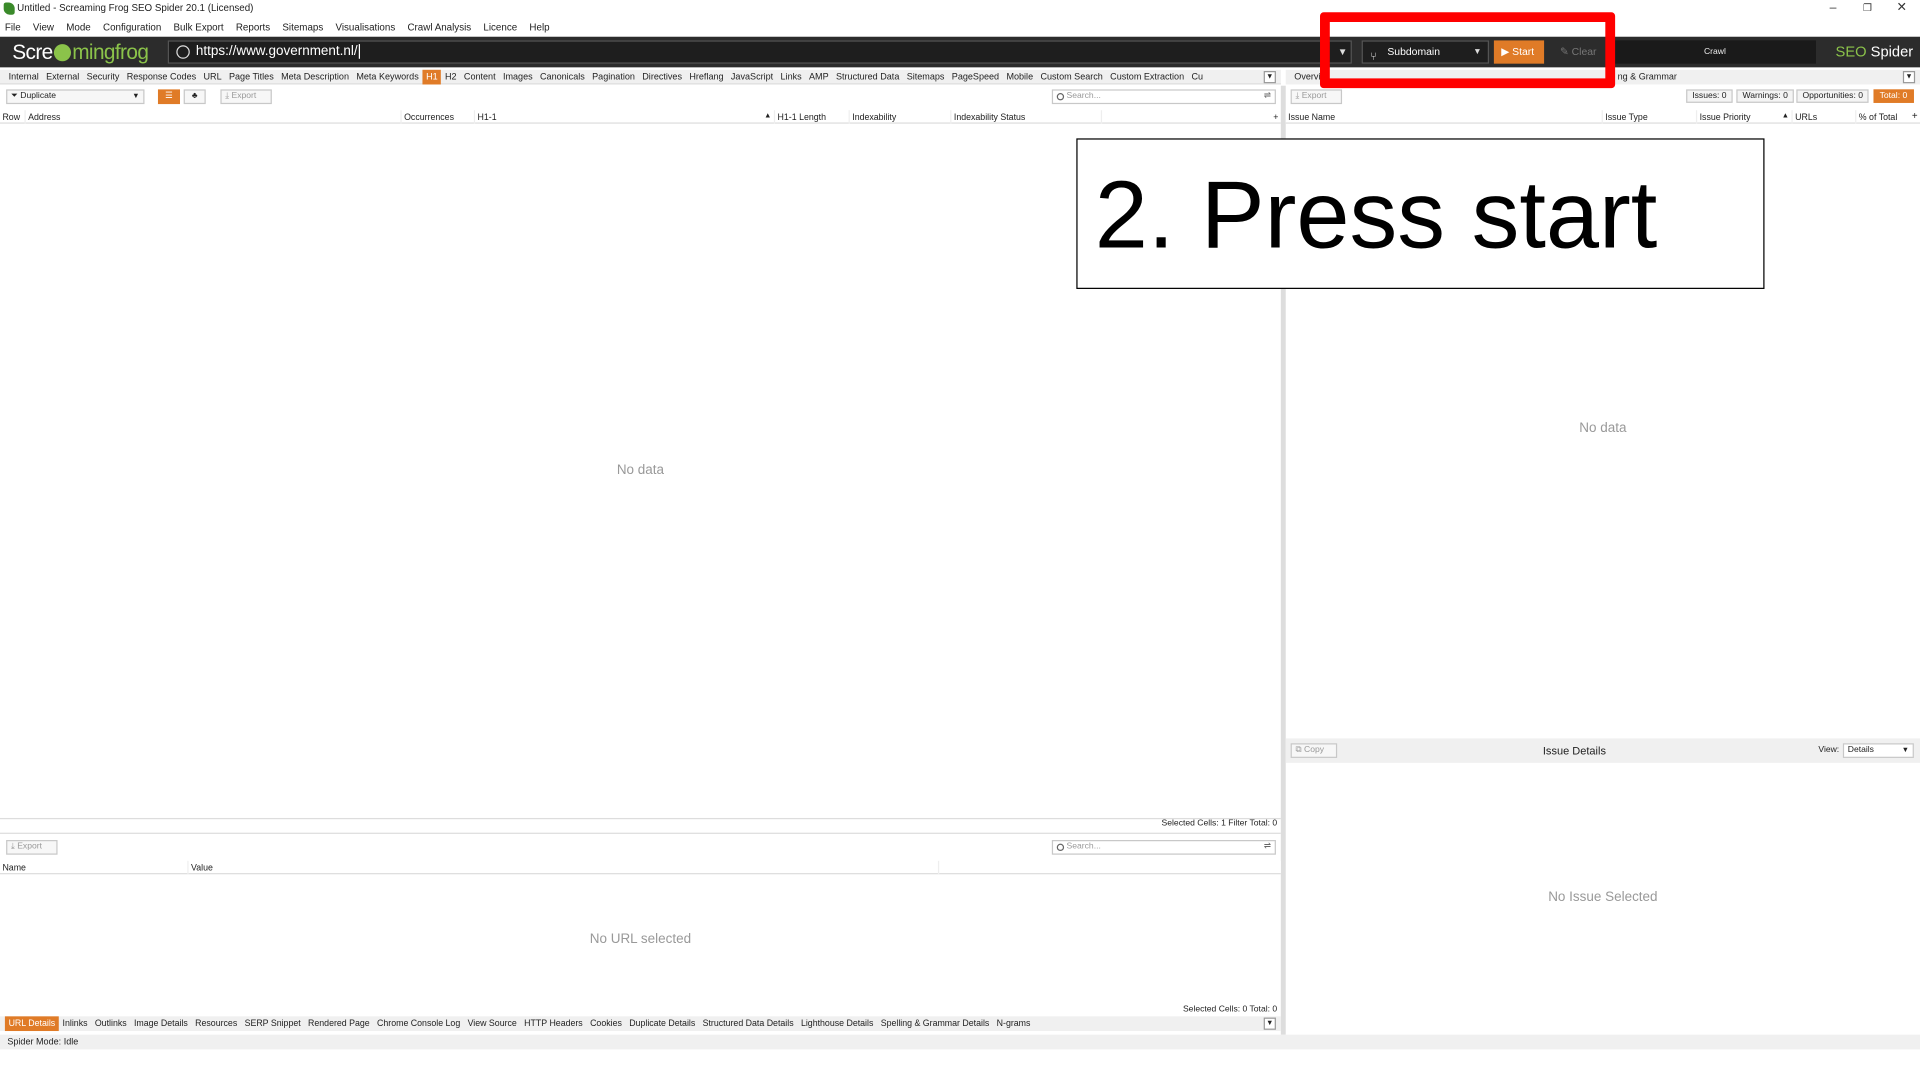 This screenshot has height=1080, width=1920. What do you see at coordinates (662, 76) in the screenshot?
I see `tab-directives: Directives` at bounding box center [662, 76].